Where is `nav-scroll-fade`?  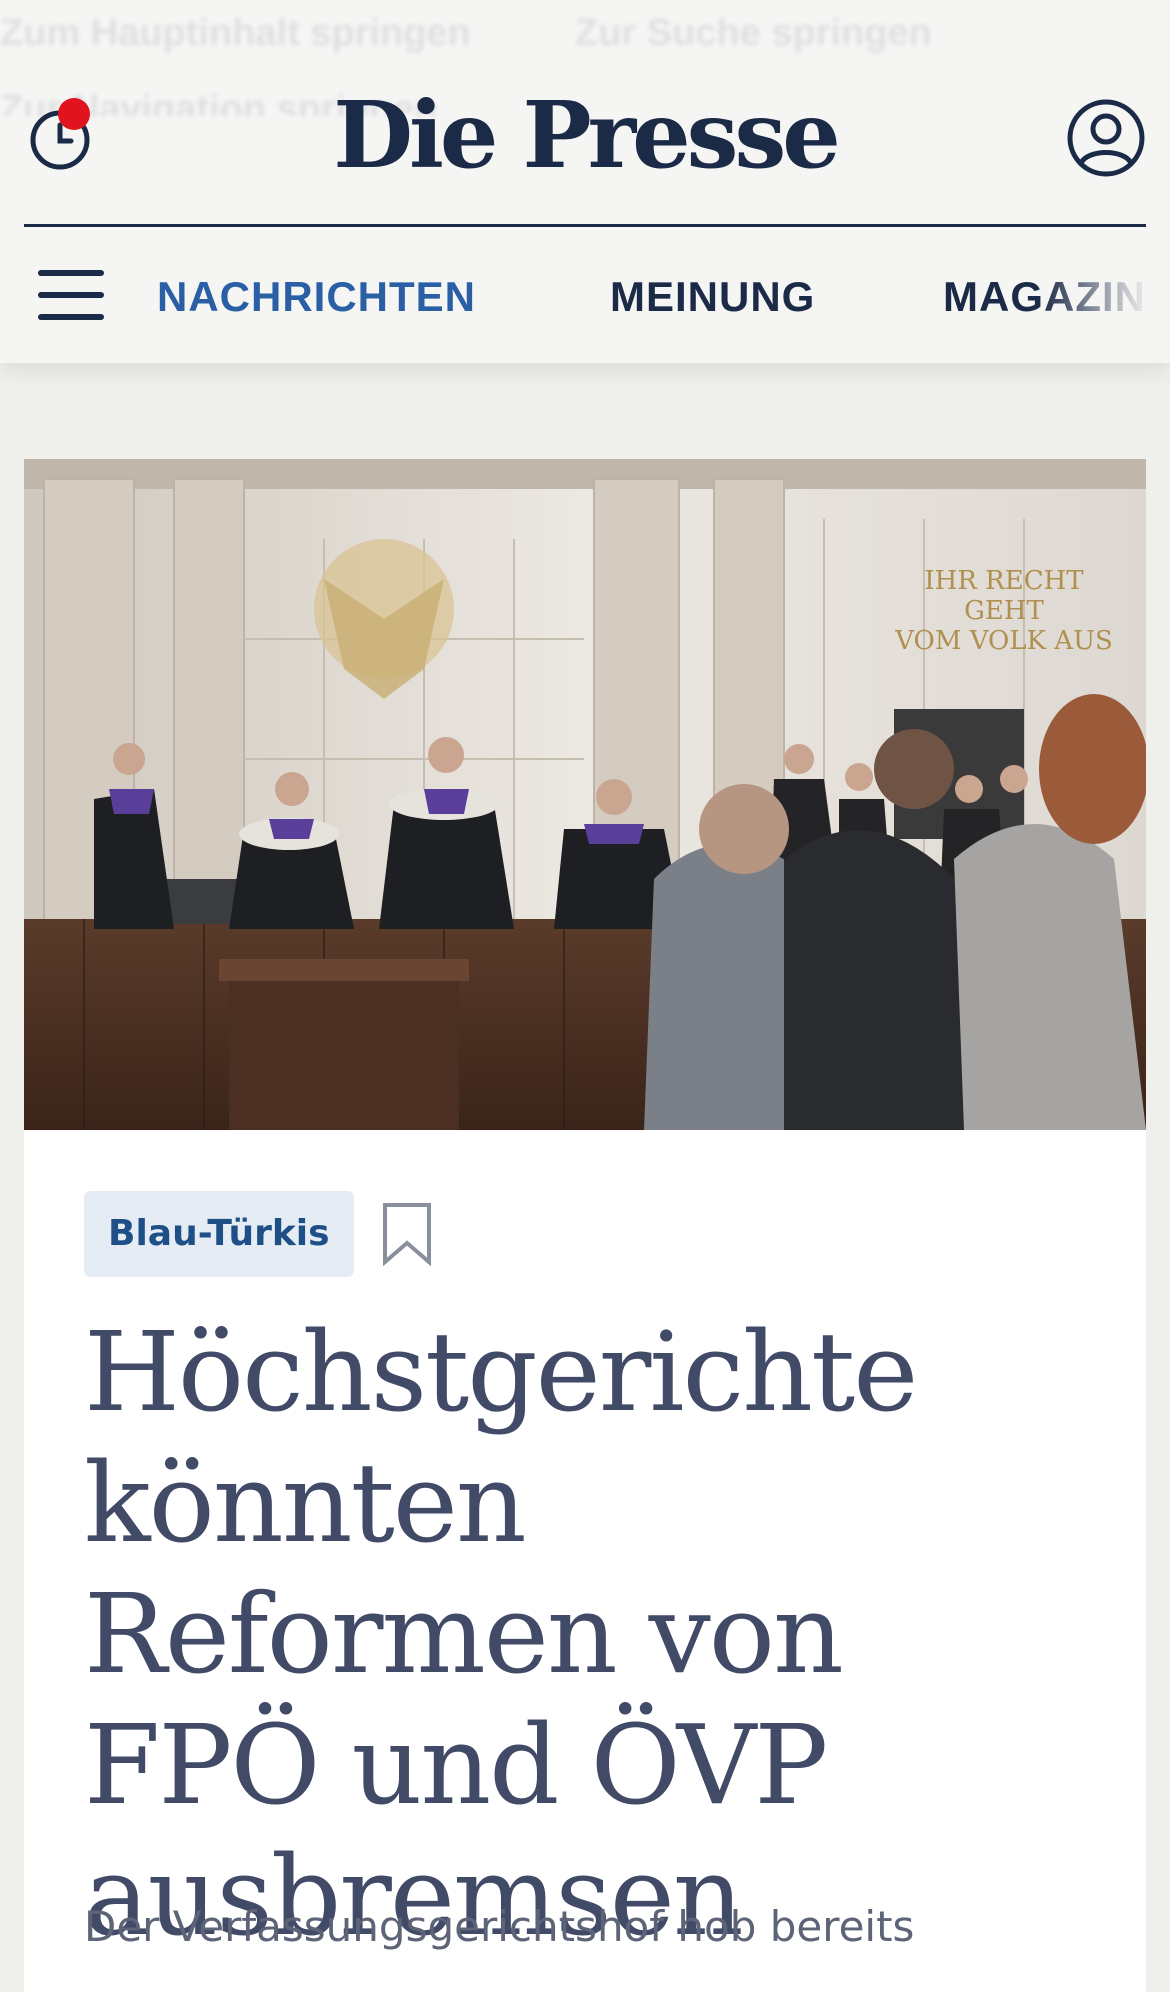 nav-scroll-fade is located at coordinates (1105, 296).